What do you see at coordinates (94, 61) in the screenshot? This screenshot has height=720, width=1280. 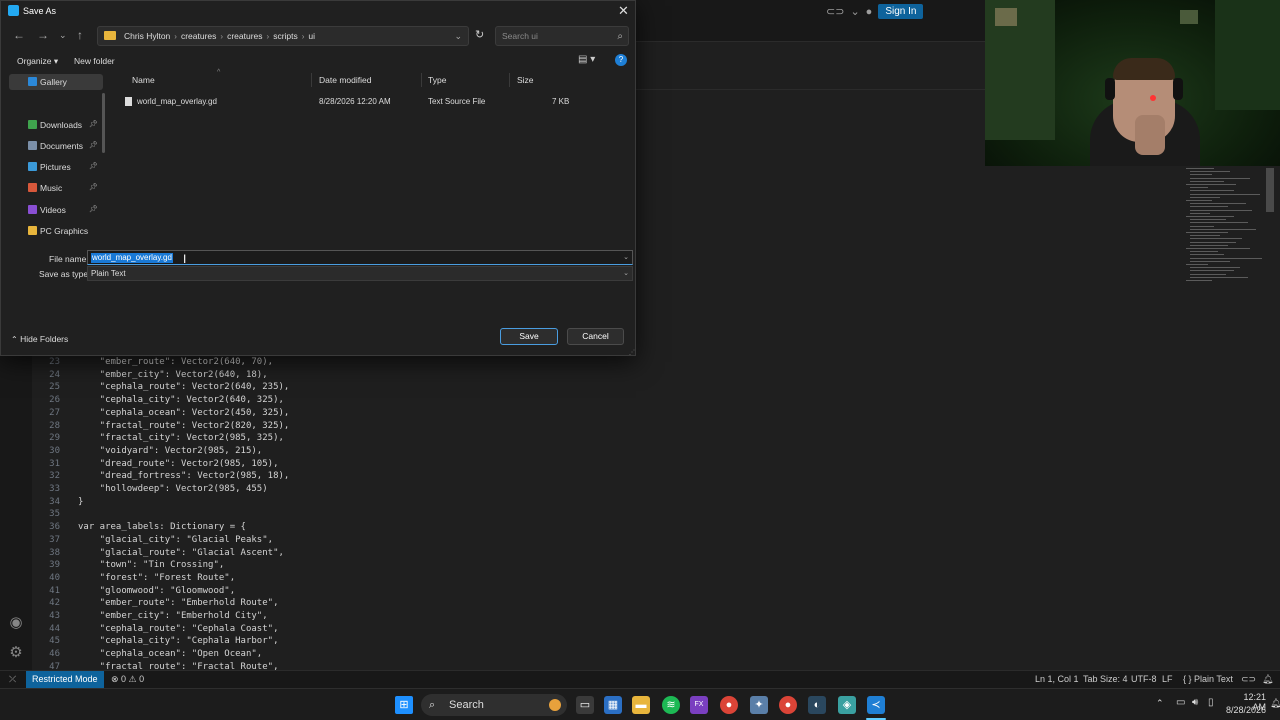 I see `new-folder-button: New folder` at bounding box center [94, 61].